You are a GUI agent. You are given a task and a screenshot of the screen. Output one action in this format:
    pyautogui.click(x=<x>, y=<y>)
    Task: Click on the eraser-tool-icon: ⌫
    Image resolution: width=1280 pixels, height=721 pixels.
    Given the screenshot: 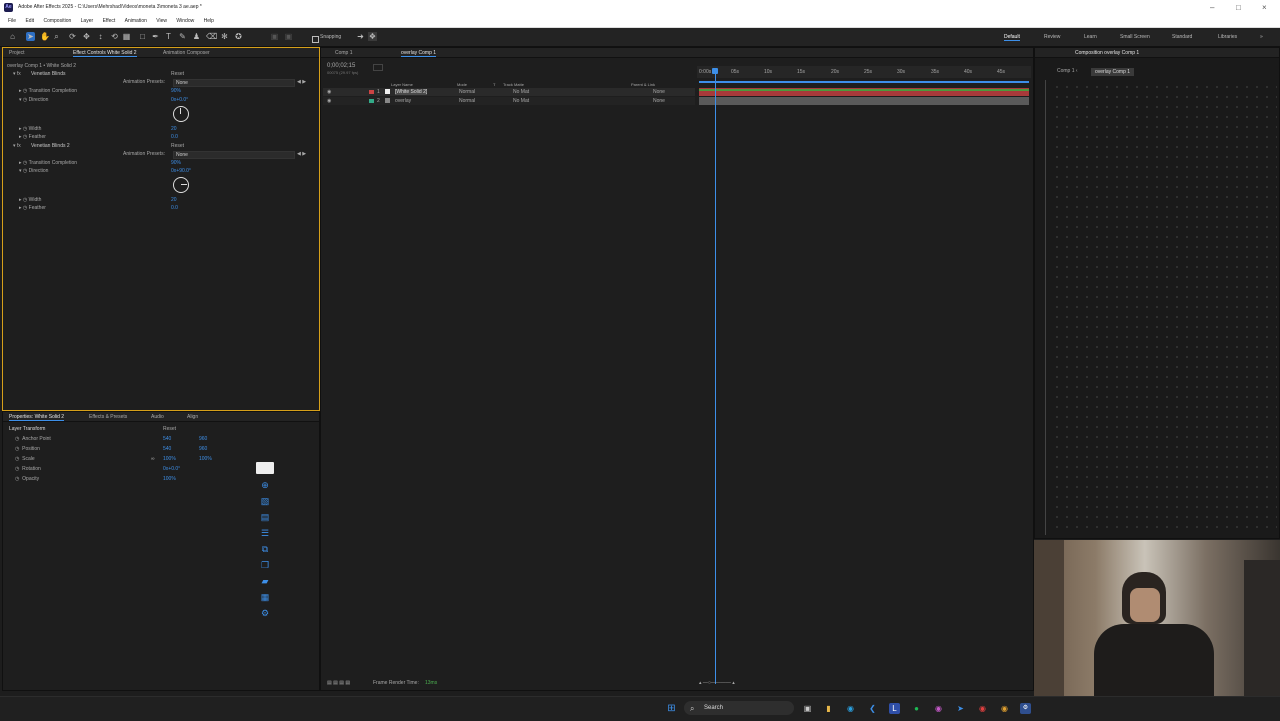 What is the action you would take?
    pyautogui.click(x=211, y=36)
    